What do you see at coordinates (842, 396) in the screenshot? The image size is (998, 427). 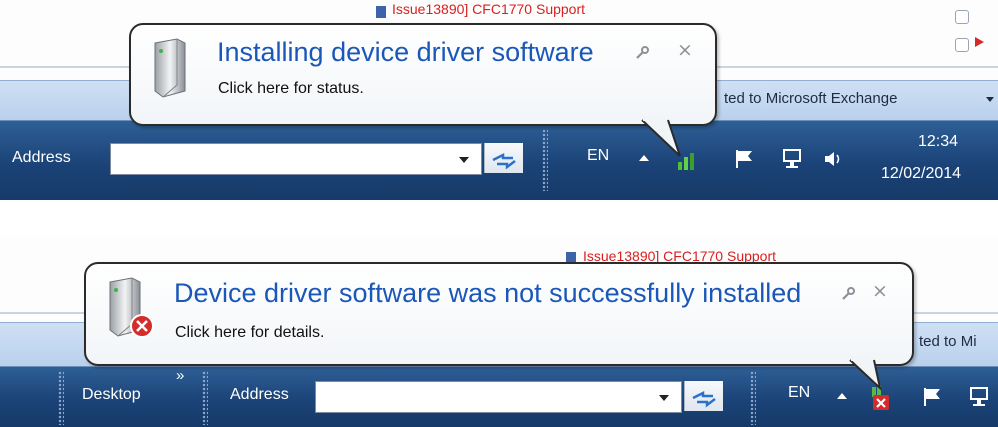 I see `show-hidden-icons-arrow` at bounding box center [842, 396].